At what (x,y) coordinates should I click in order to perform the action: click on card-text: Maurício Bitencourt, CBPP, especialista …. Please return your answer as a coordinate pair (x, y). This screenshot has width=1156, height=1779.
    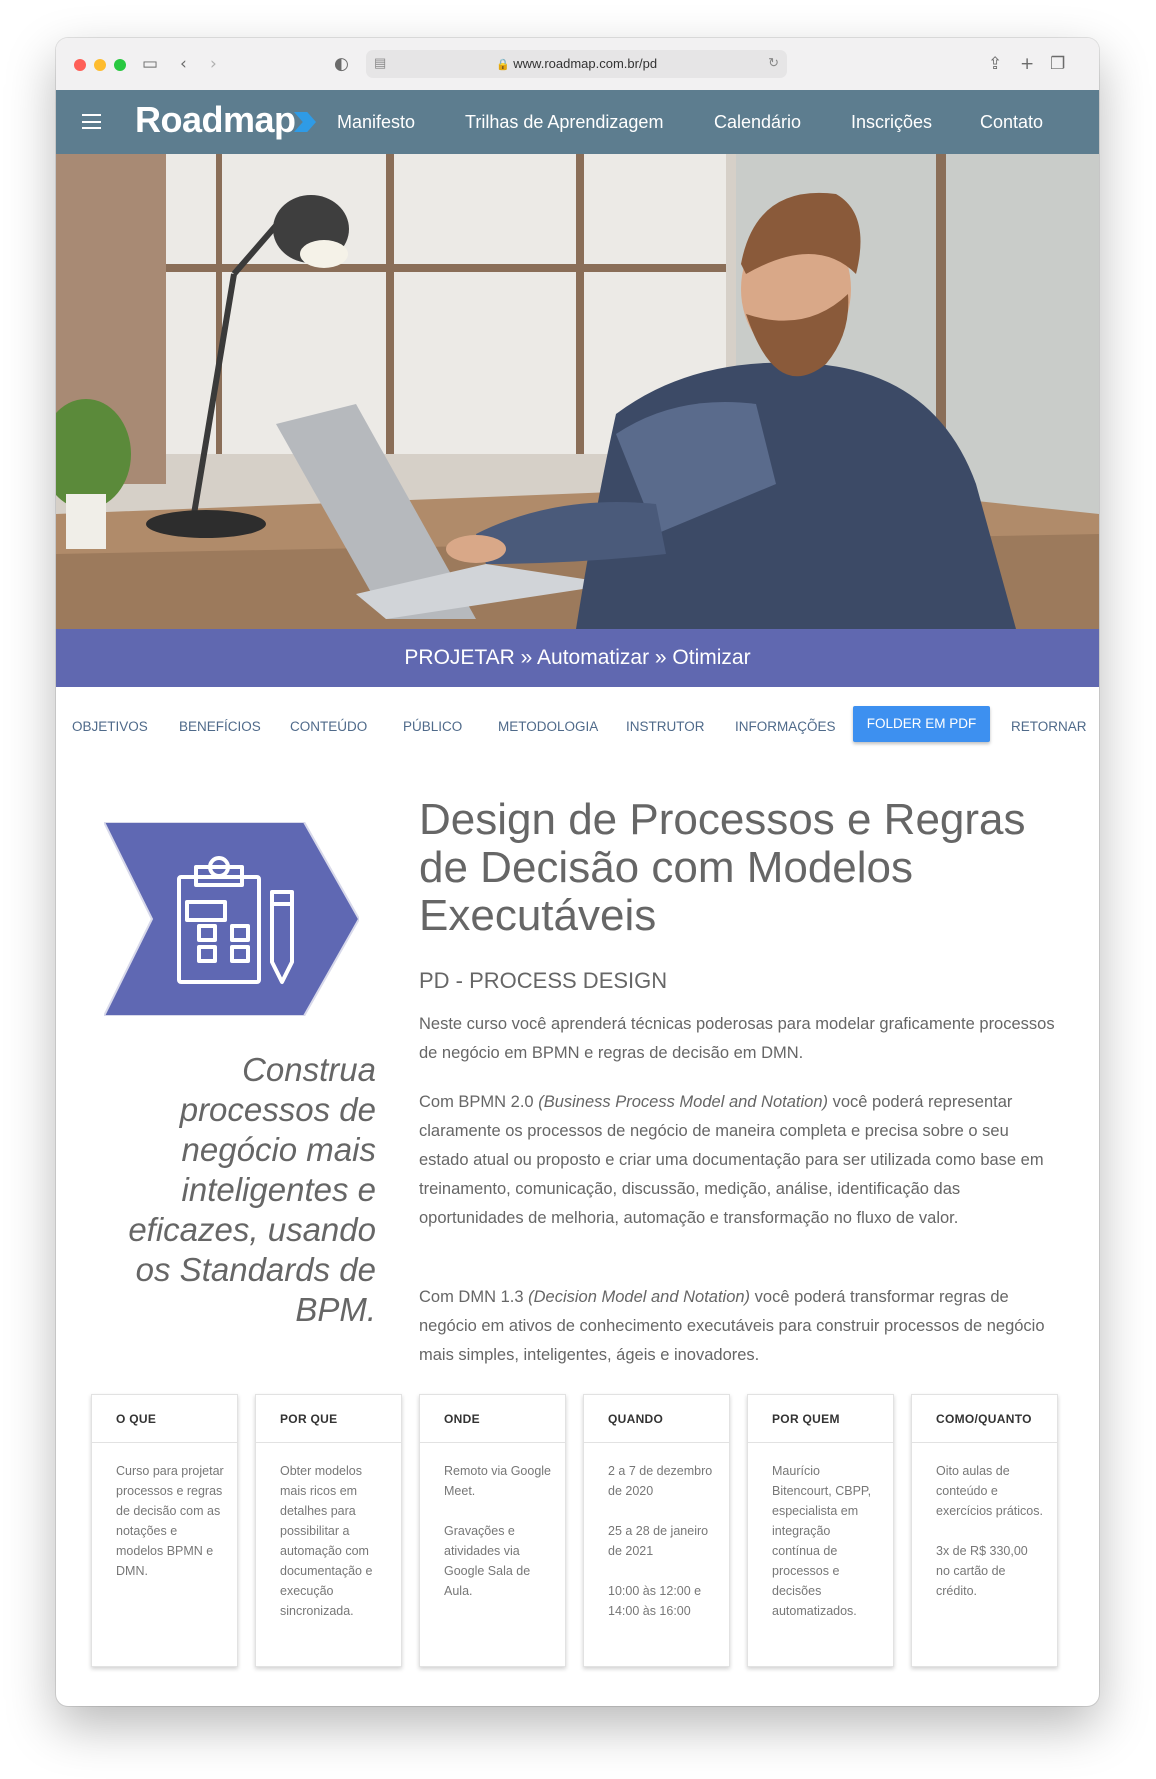
    Looking at the image, I should click on (822, 1541).